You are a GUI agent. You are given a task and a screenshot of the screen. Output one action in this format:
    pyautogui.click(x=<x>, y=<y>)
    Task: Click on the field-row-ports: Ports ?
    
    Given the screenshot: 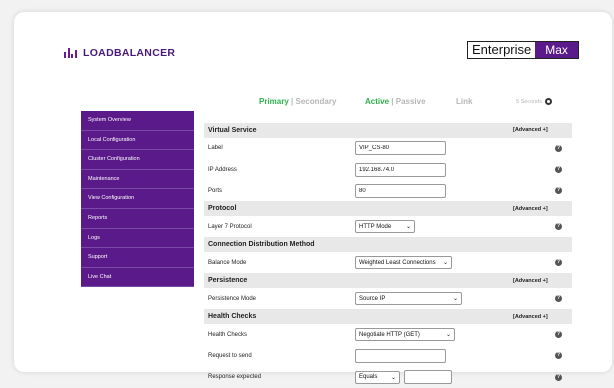 What is the action you would take?
    pyautogui.click(x=388, y=190)
    